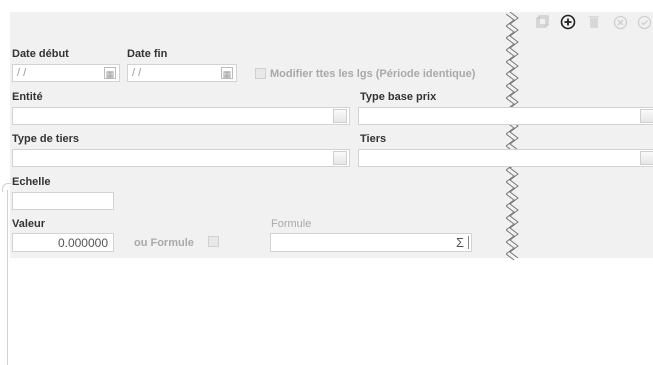 Image resolution: width=653 pixels, height=365 pixels. Describe the element at coordinates (46, 139) in the screenshot. I see `type-tiers-label: Type de tiers` at that location.